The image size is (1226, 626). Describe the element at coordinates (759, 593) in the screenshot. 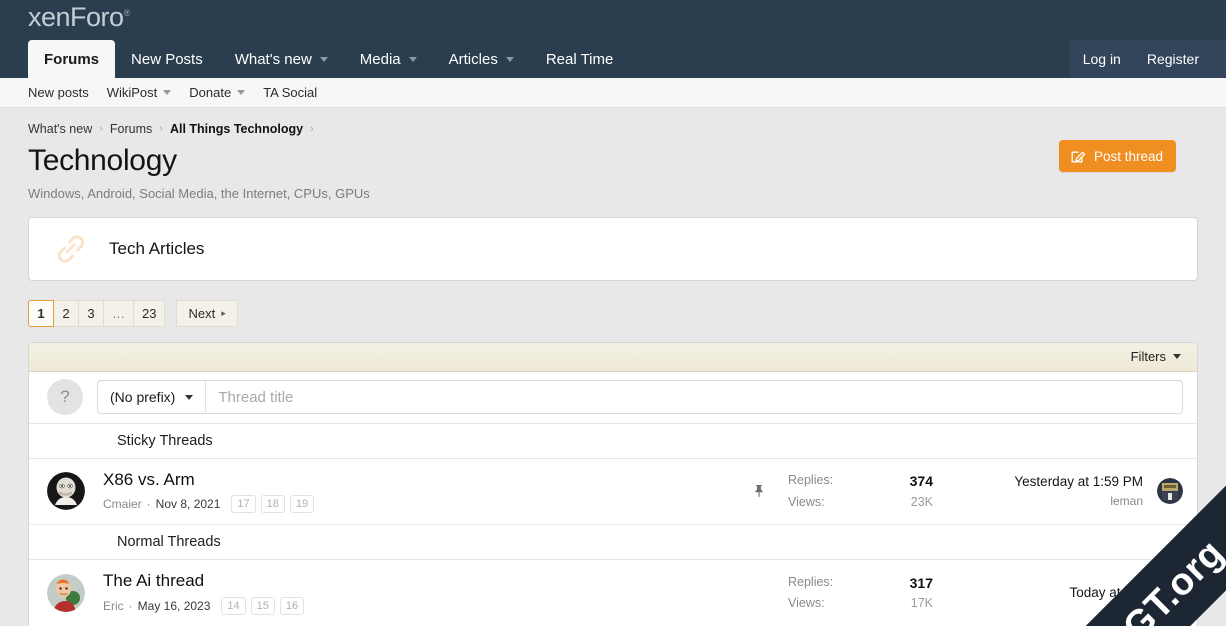

I see `pin-icon-placeholder` at that location.